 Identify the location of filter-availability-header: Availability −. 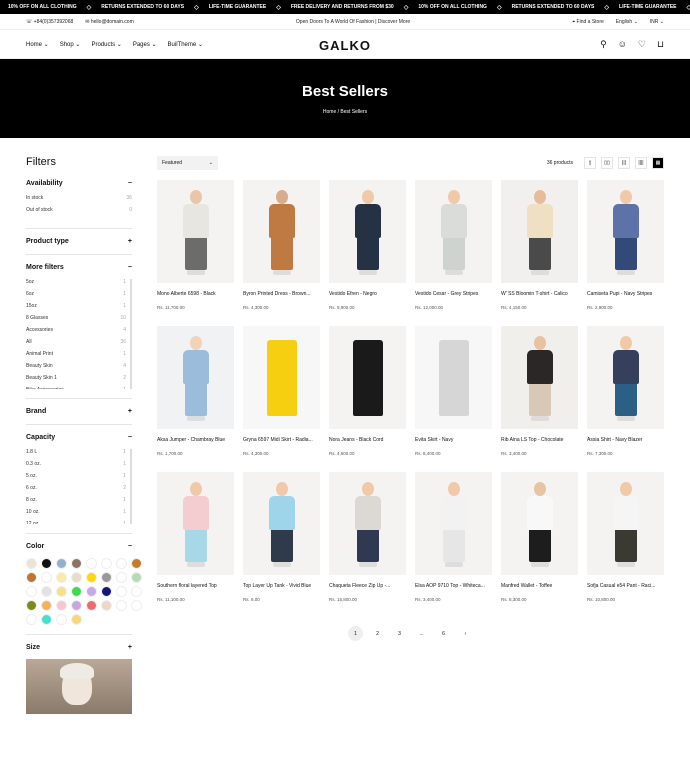
(79, 183).